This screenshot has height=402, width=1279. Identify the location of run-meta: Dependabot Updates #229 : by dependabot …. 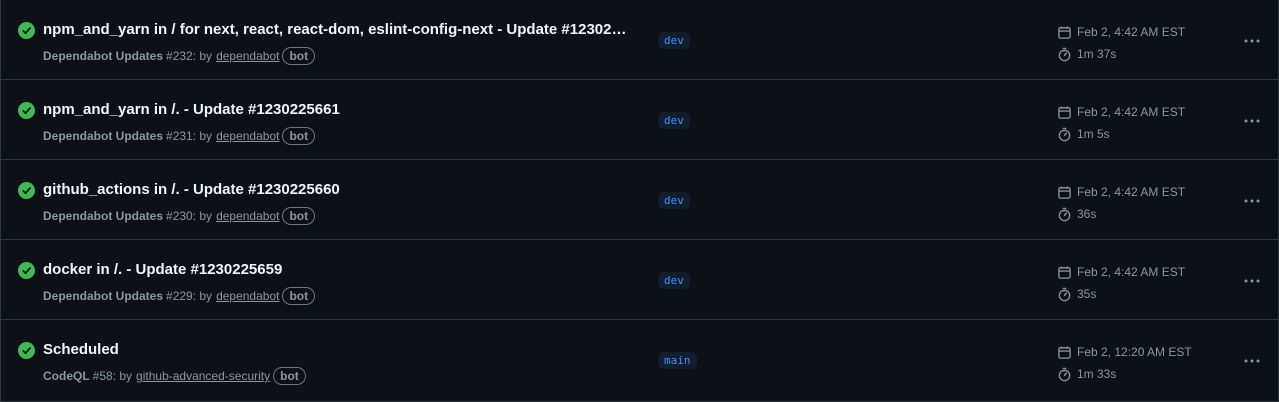
(179, 296).